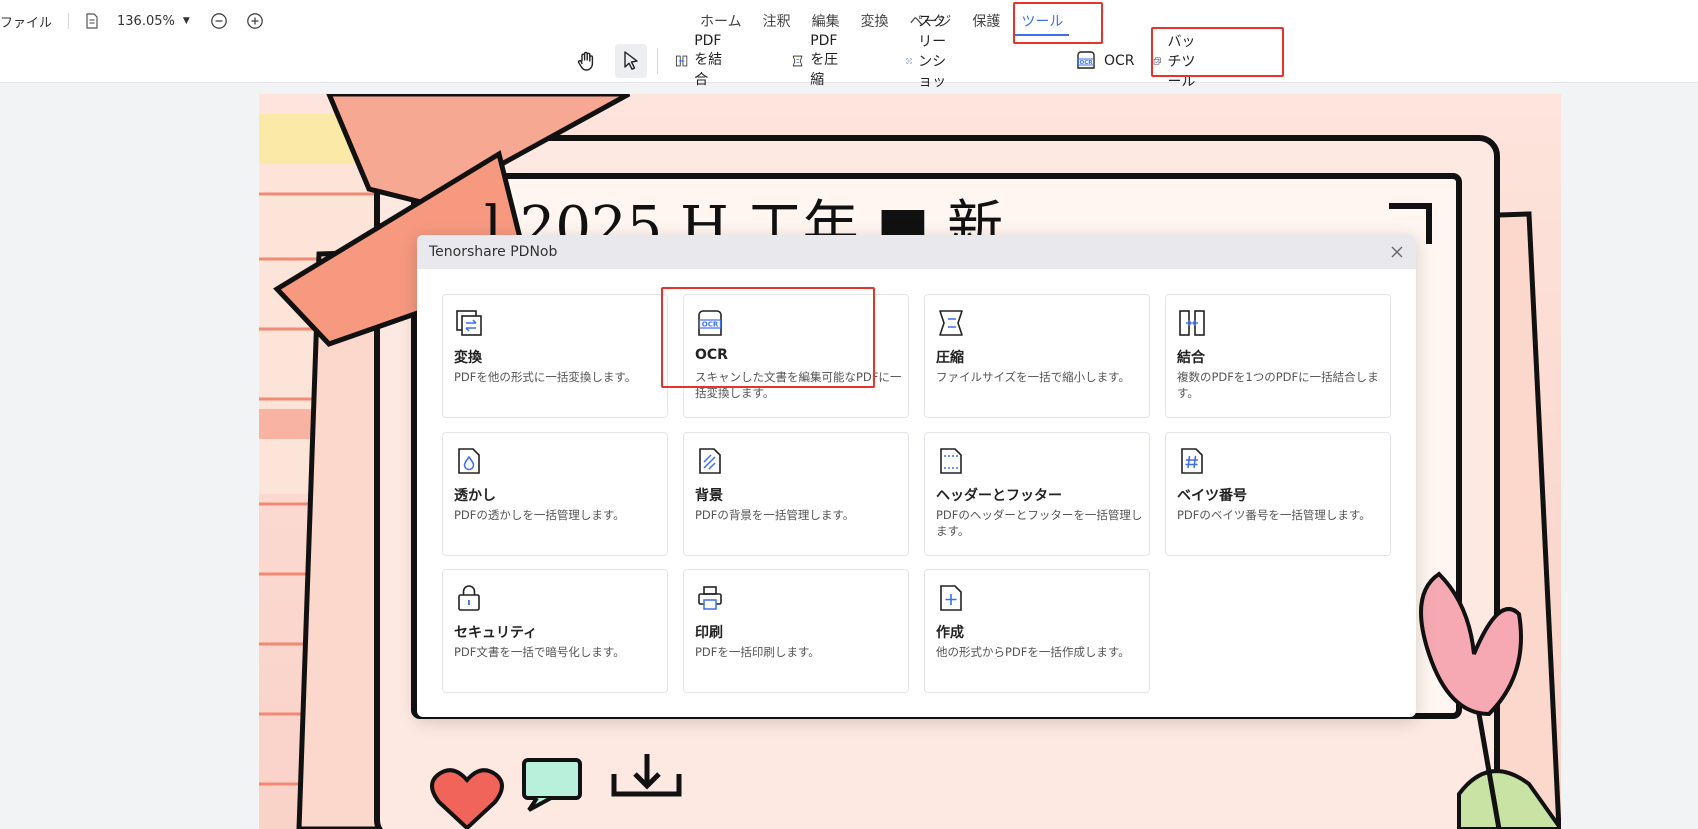 This screenshot has height=829, width=1698. Describe the element at coordinates (469, 598) in the screenshot. I see `lock-icon` at that location.